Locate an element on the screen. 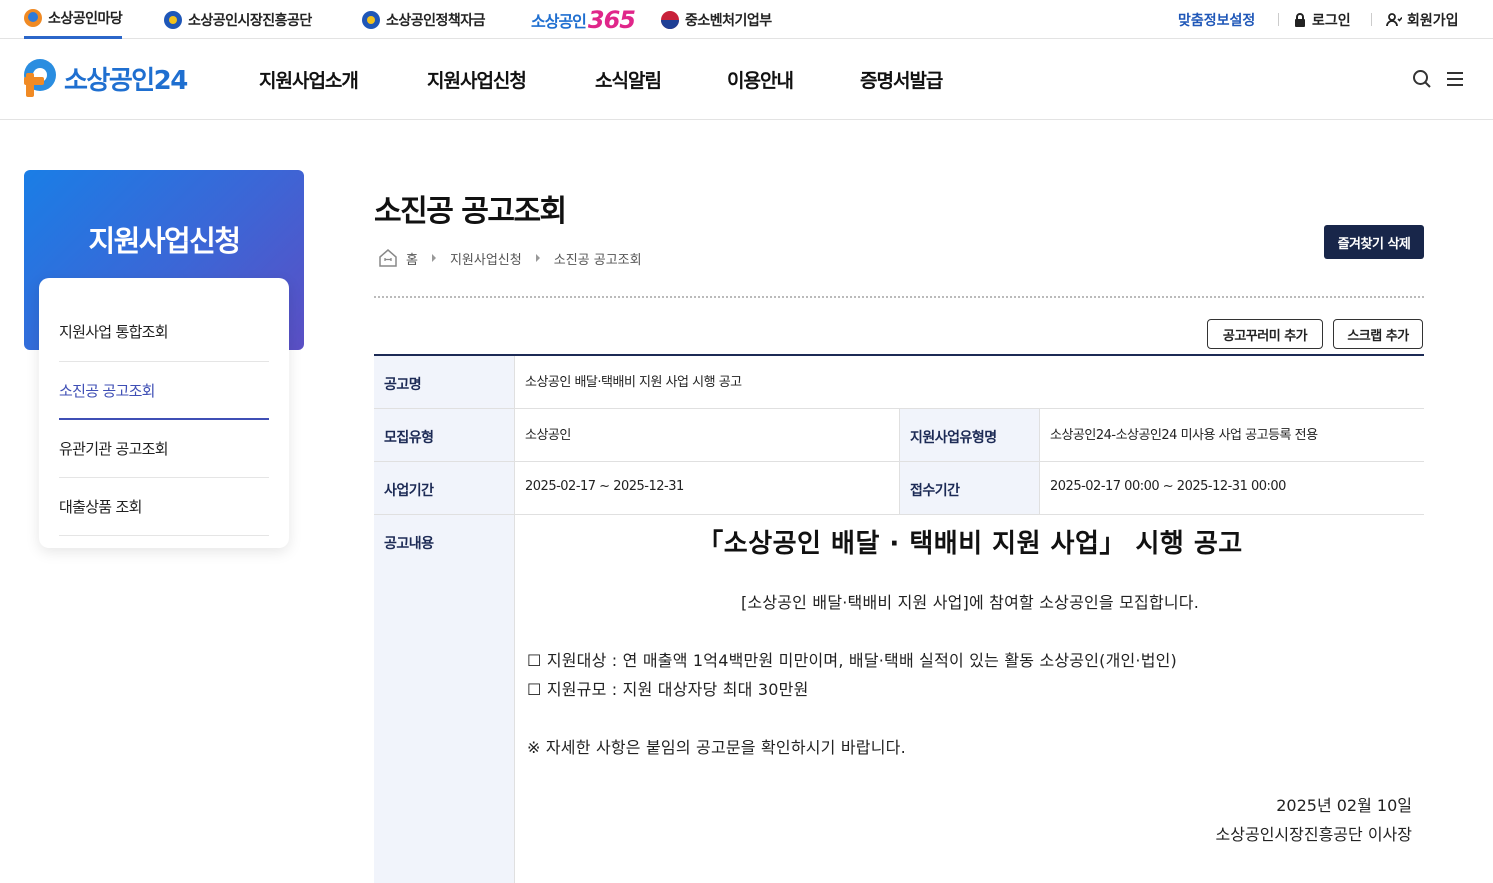 The height and width of the screenshot is (883, 1493). content-note: ※ 자세한 사항은 붙임의 공고문을 확인하시기 바랍니다. is located at coordinates (716, 747).